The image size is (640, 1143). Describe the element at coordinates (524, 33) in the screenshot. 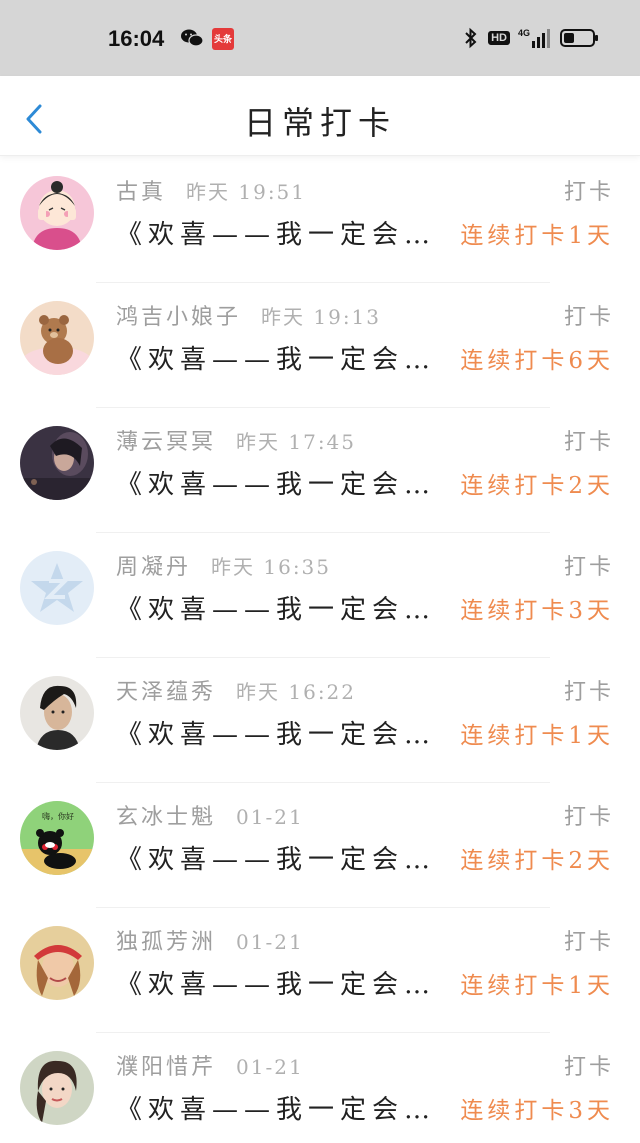

I see `svg-text: 4G` at that location.